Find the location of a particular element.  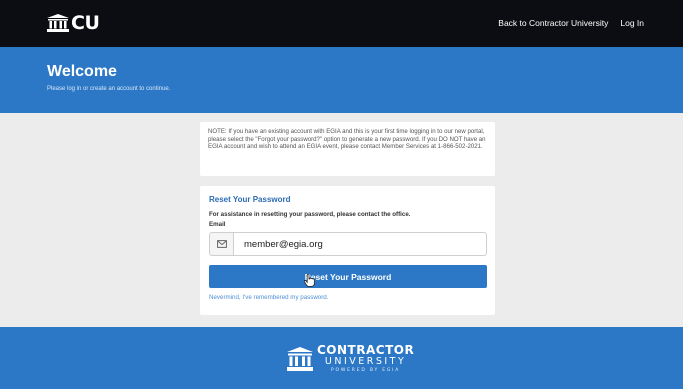

reset-password-button: Reset Your Password is located at coordinates (348, 276).